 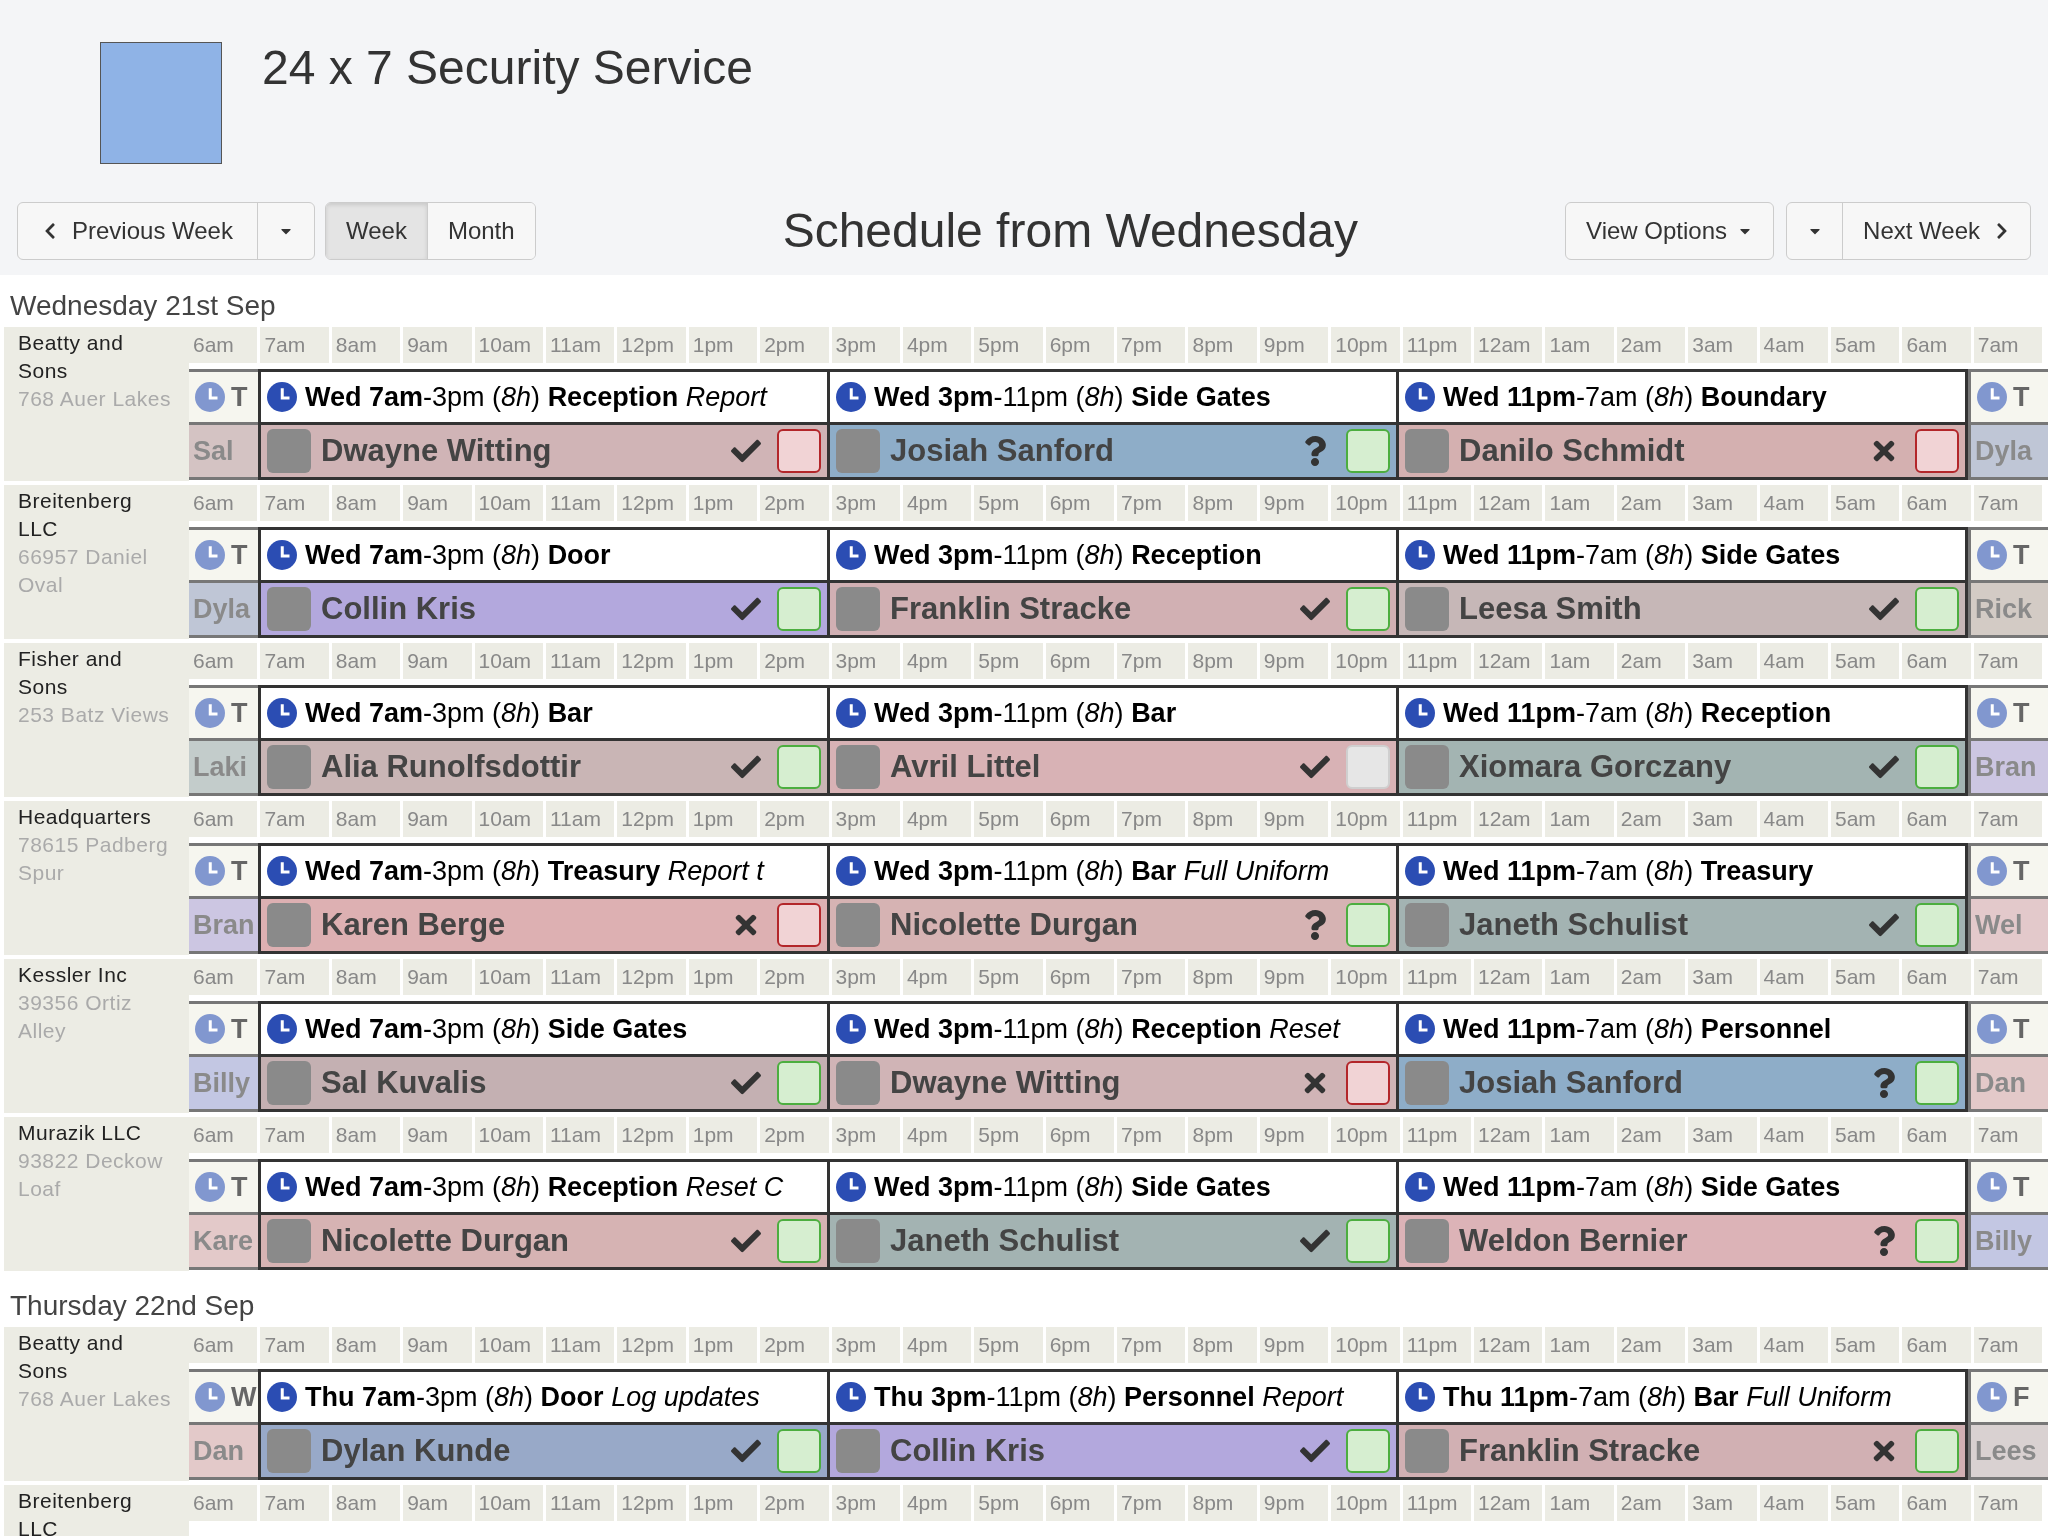 What do you see at coordinates (1109, 1397) in the screenshot?
I see `shift-summary: Thu 3pm-11pm (8h) Personnel Report` at bounding box center [1109, 1397].